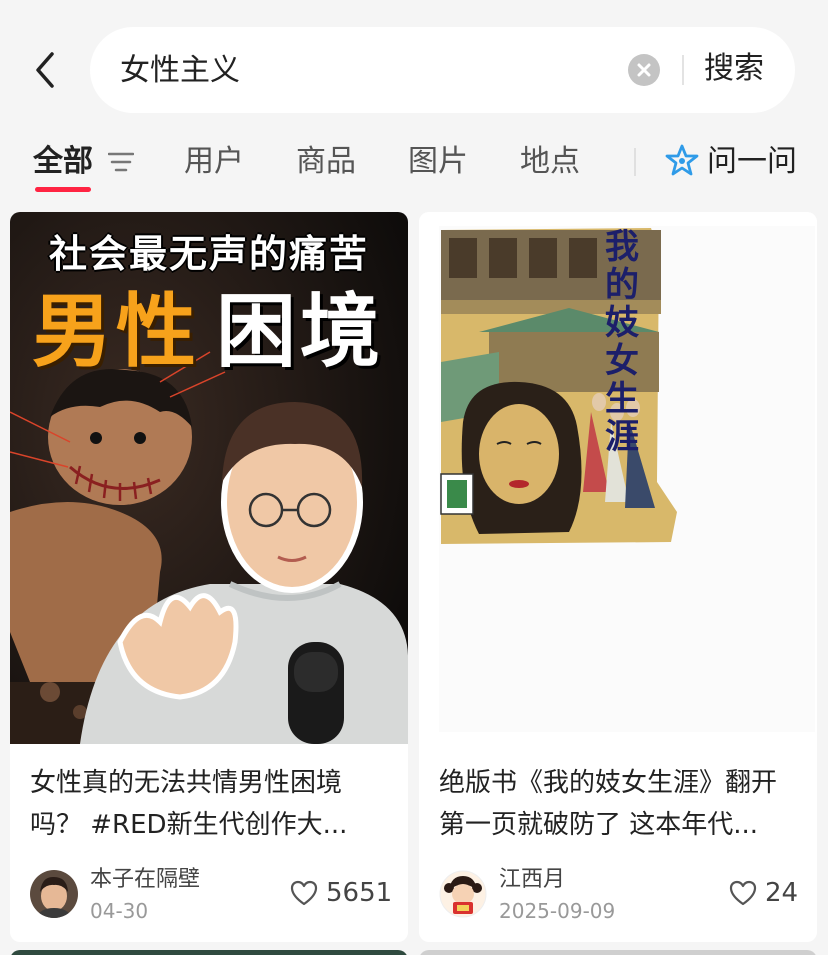 This screenshot has height=955, width=828. Describe the element at coordinates (622, 323) in the screenshot. I see `svg-text: 妓` at that location.